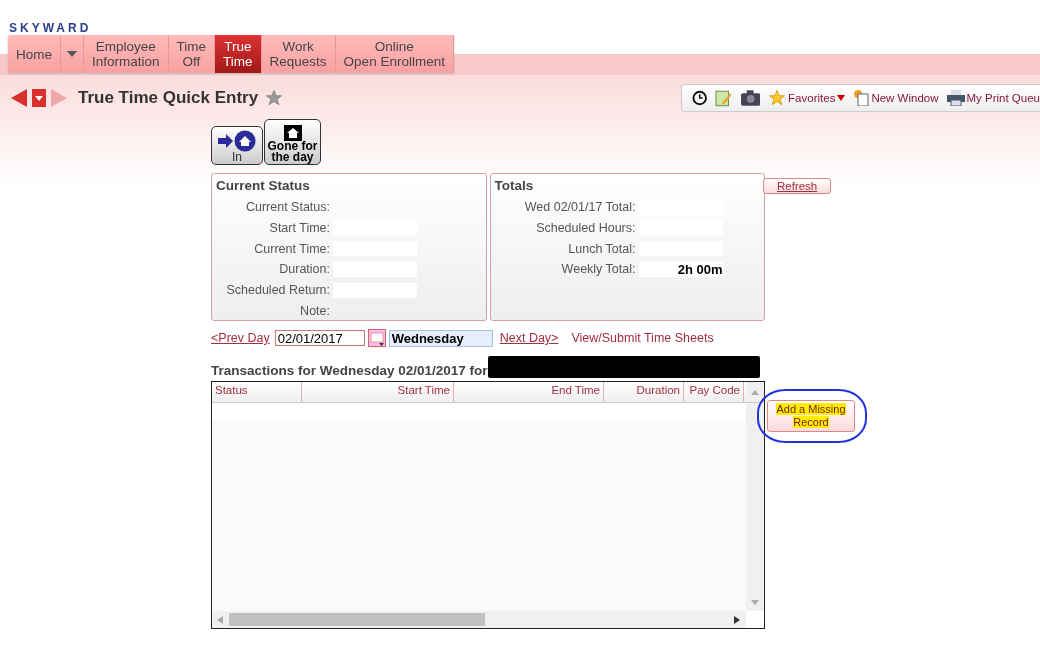 The width and height of the screenshot is (1040, 662). Describe the element at coordinates (20, 98) in the screenshot. I see `back-arrow-icon` at that location.